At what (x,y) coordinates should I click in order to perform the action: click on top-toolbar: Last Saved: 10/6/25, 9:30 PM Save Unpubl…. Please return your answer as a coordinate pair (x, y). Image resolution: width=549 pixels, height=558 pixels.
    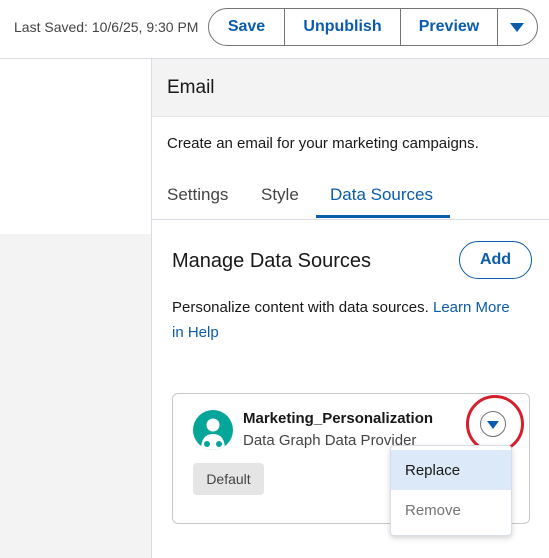
    Looking at the image, I should click on (274, 29).